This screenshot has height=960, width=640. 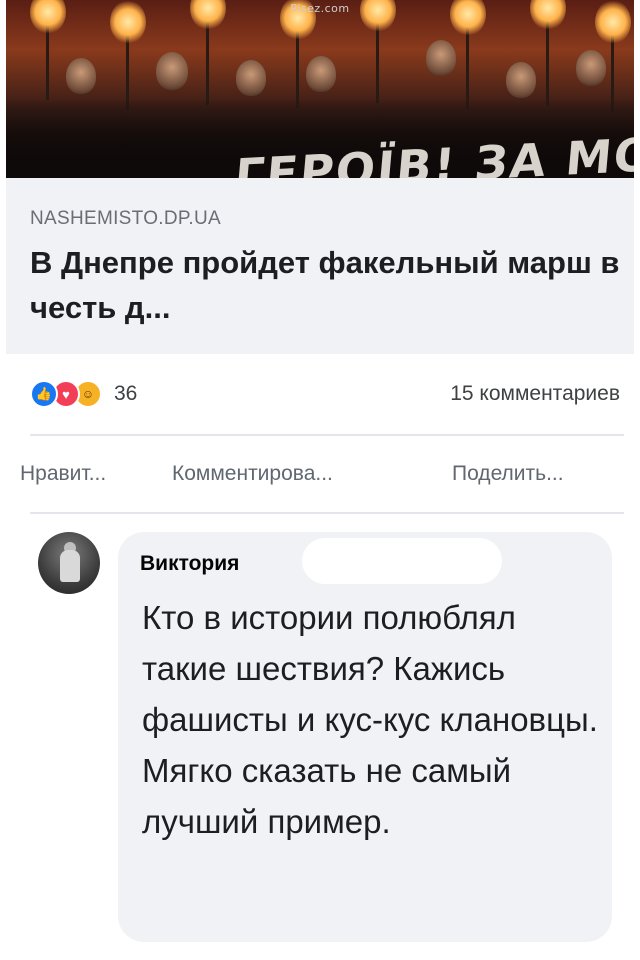 I want to click on reaction-count: 36, so click(x=125, y=394).